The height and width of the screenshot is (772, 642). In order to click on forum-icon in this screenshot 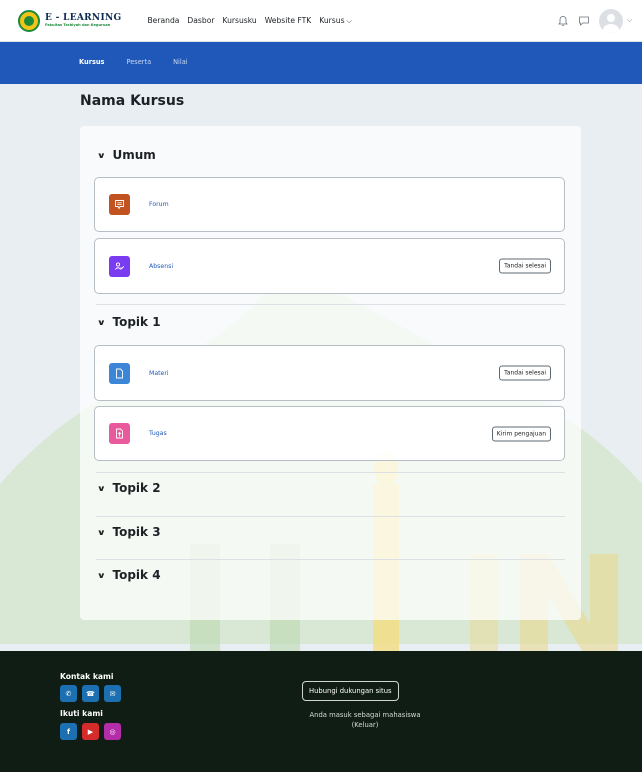, I will do `click(119, 204)`.